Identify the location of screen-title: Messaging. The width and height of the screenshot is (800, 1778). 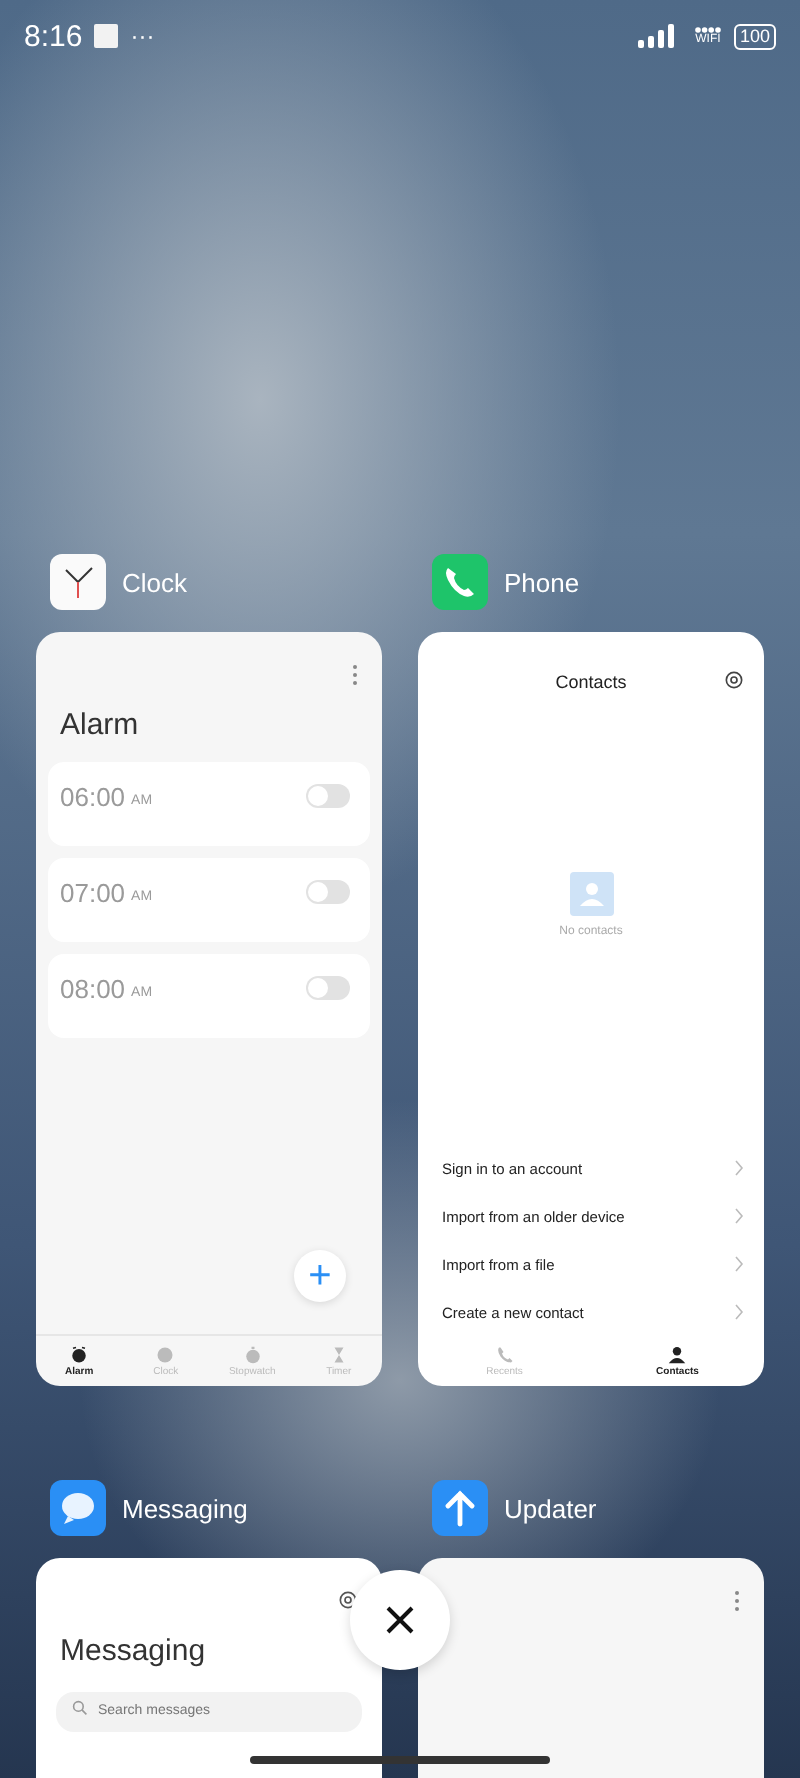
(133, 1652).